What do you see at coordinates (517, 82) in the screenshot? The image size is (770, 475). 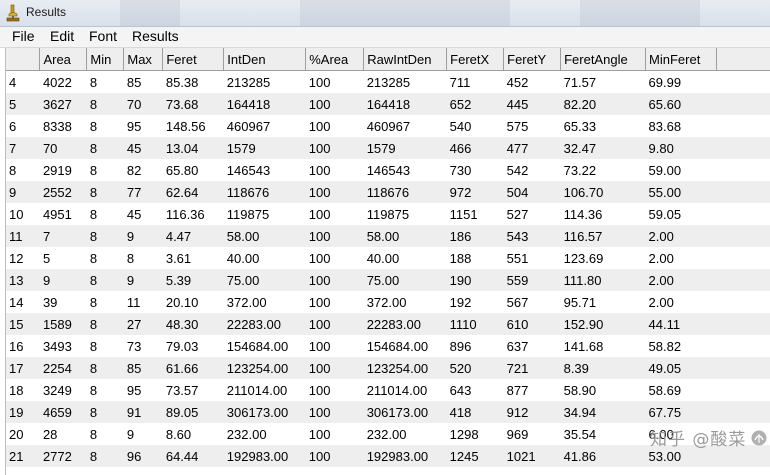 I see `table-cell: 452` at bounding box center [517, 82].